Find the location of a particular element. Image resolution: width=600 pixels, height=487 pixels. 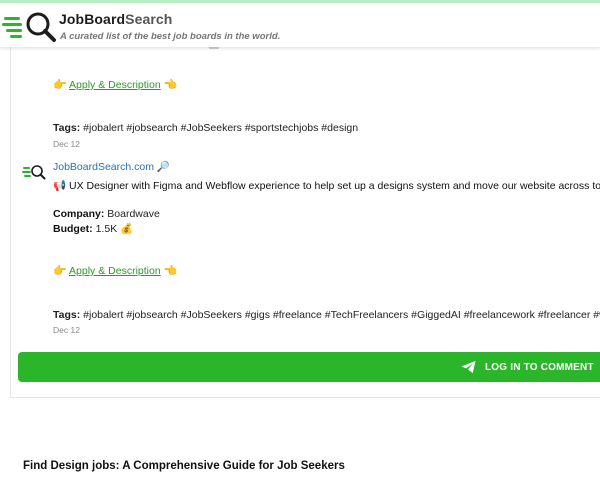

magnifier-emoji-icon: 🔎 is located at coordinates (163, 167).